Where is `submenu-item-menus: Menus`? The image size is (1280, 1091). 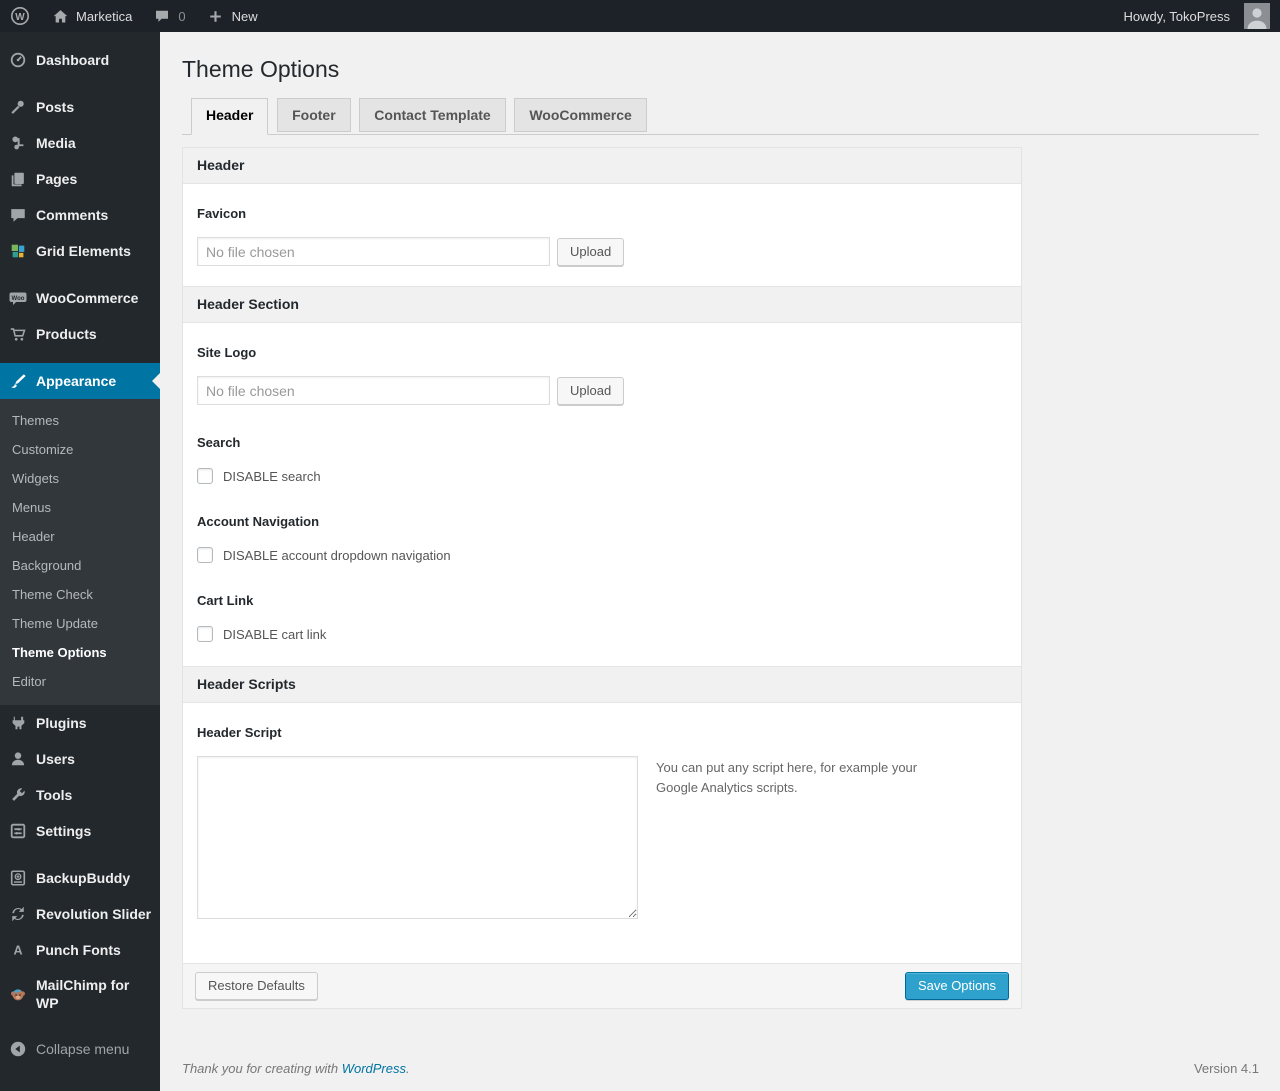 submenu-item-menus: Menus is located at coordinates (80, 507).